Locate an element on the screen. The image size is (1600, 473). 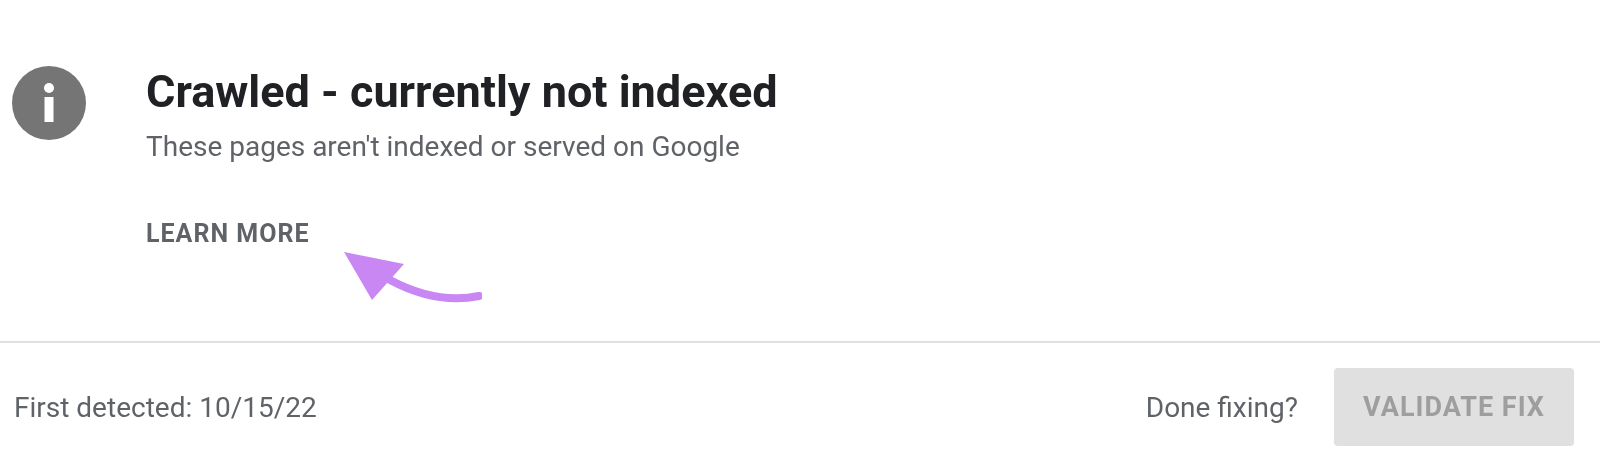
first-detected-text: First detected: 10/15/22 is located at coordinates (166, 407).